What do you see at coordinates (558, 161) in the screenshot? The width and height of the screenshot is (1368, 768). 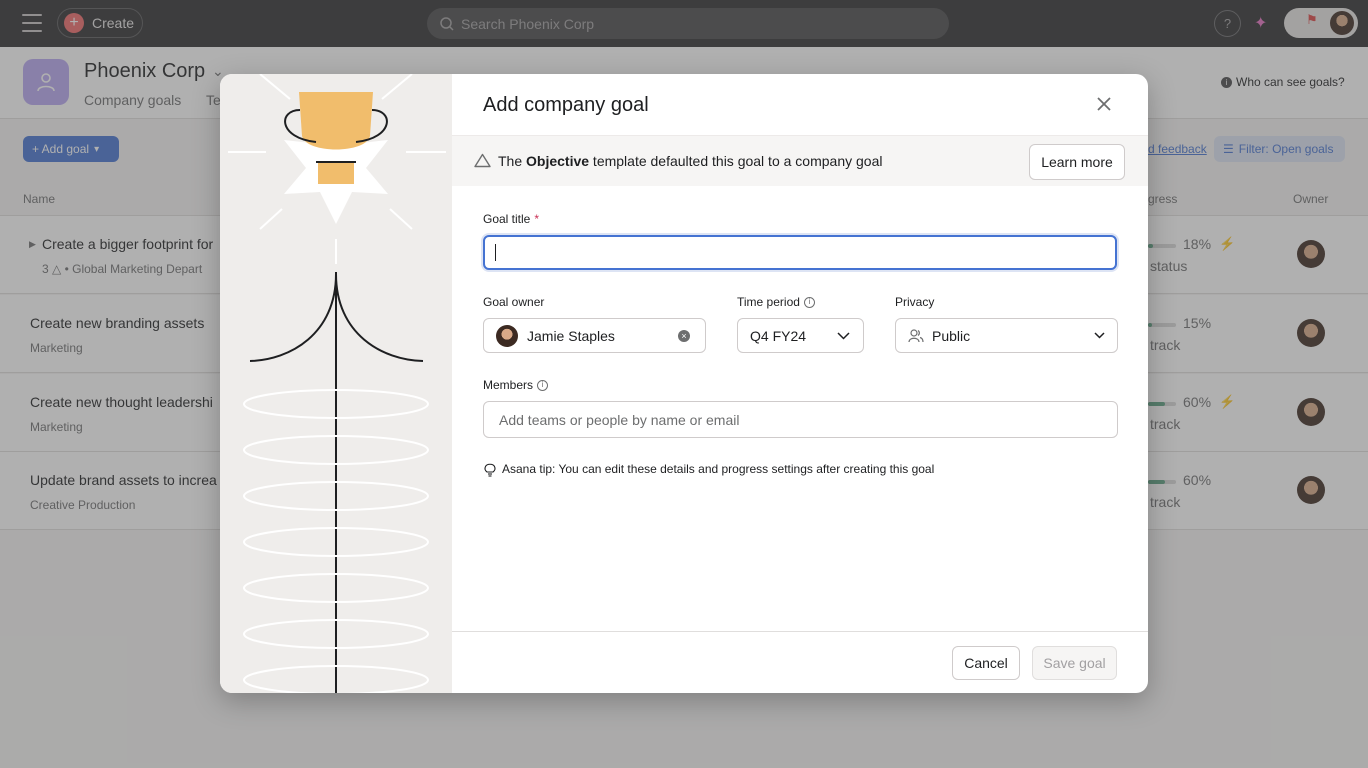 I see `banner-bold: Objective` at bounding box center [558, 161].